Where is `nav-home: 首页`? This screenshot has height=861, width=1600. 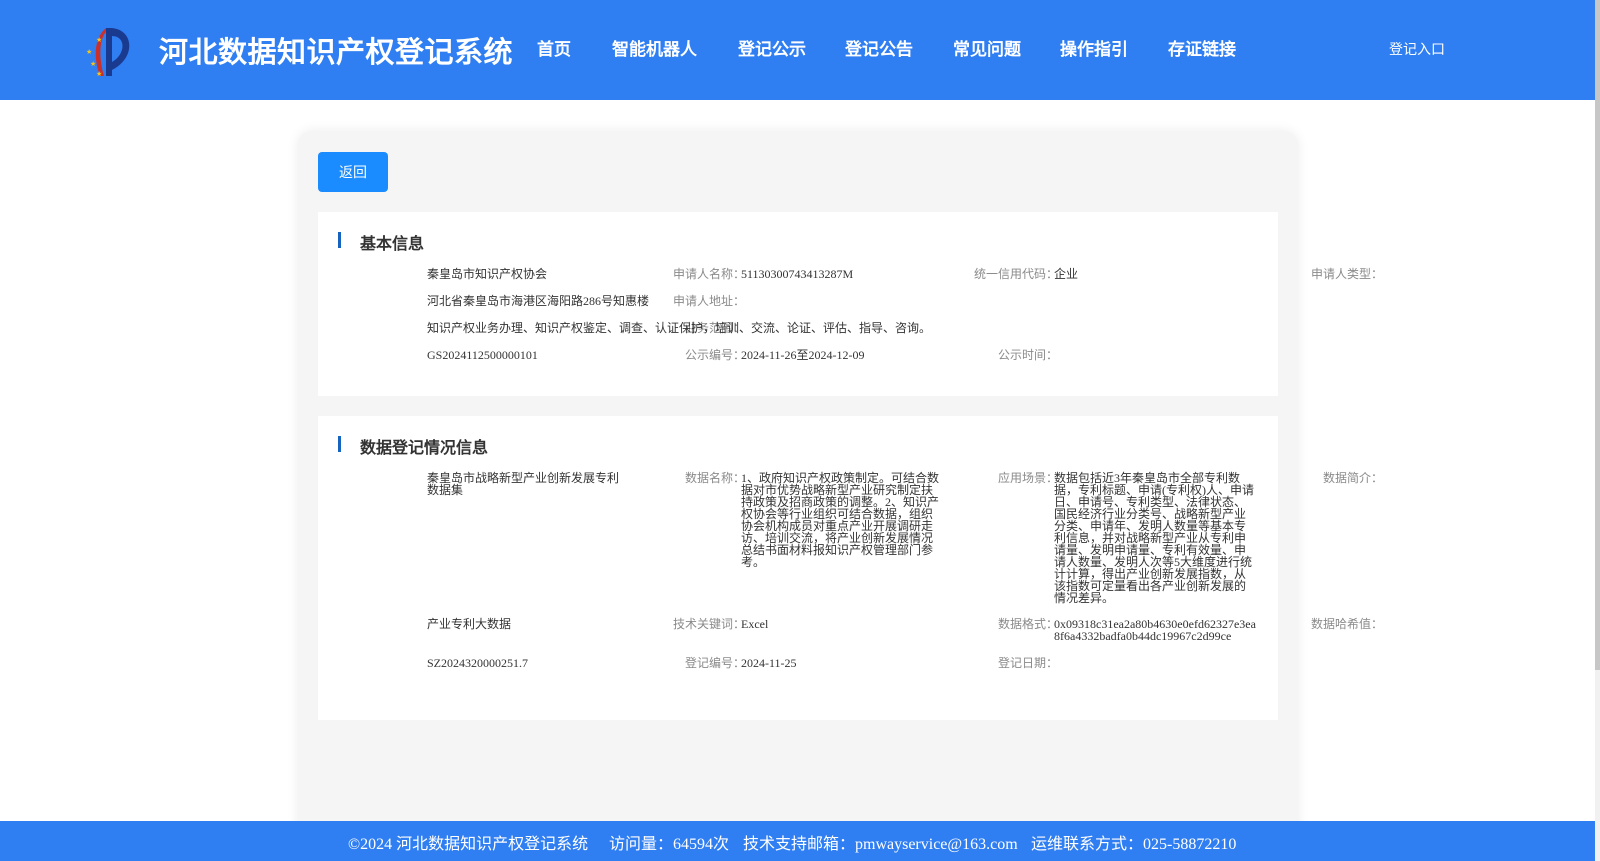 nav-home: 首页 is located at coordinates (554, 47).